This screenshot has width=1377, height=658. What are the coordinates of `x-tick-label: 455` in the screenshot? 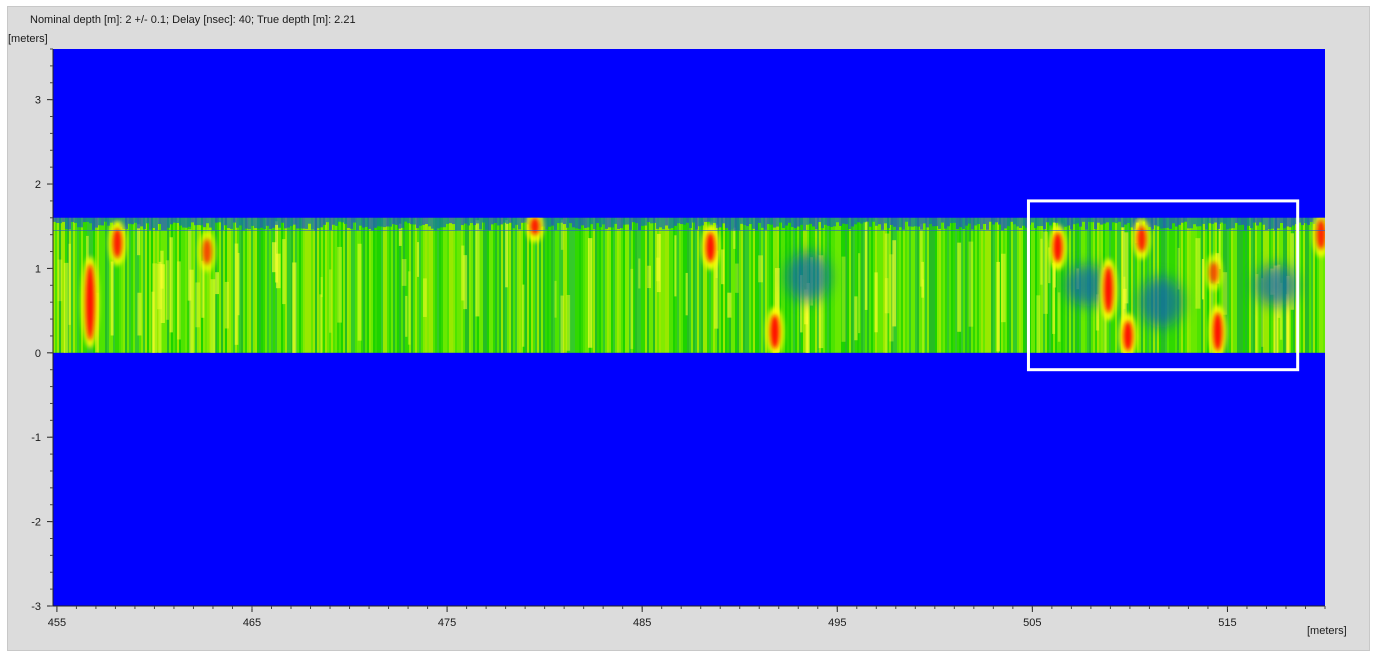 It's located at (57, 623).